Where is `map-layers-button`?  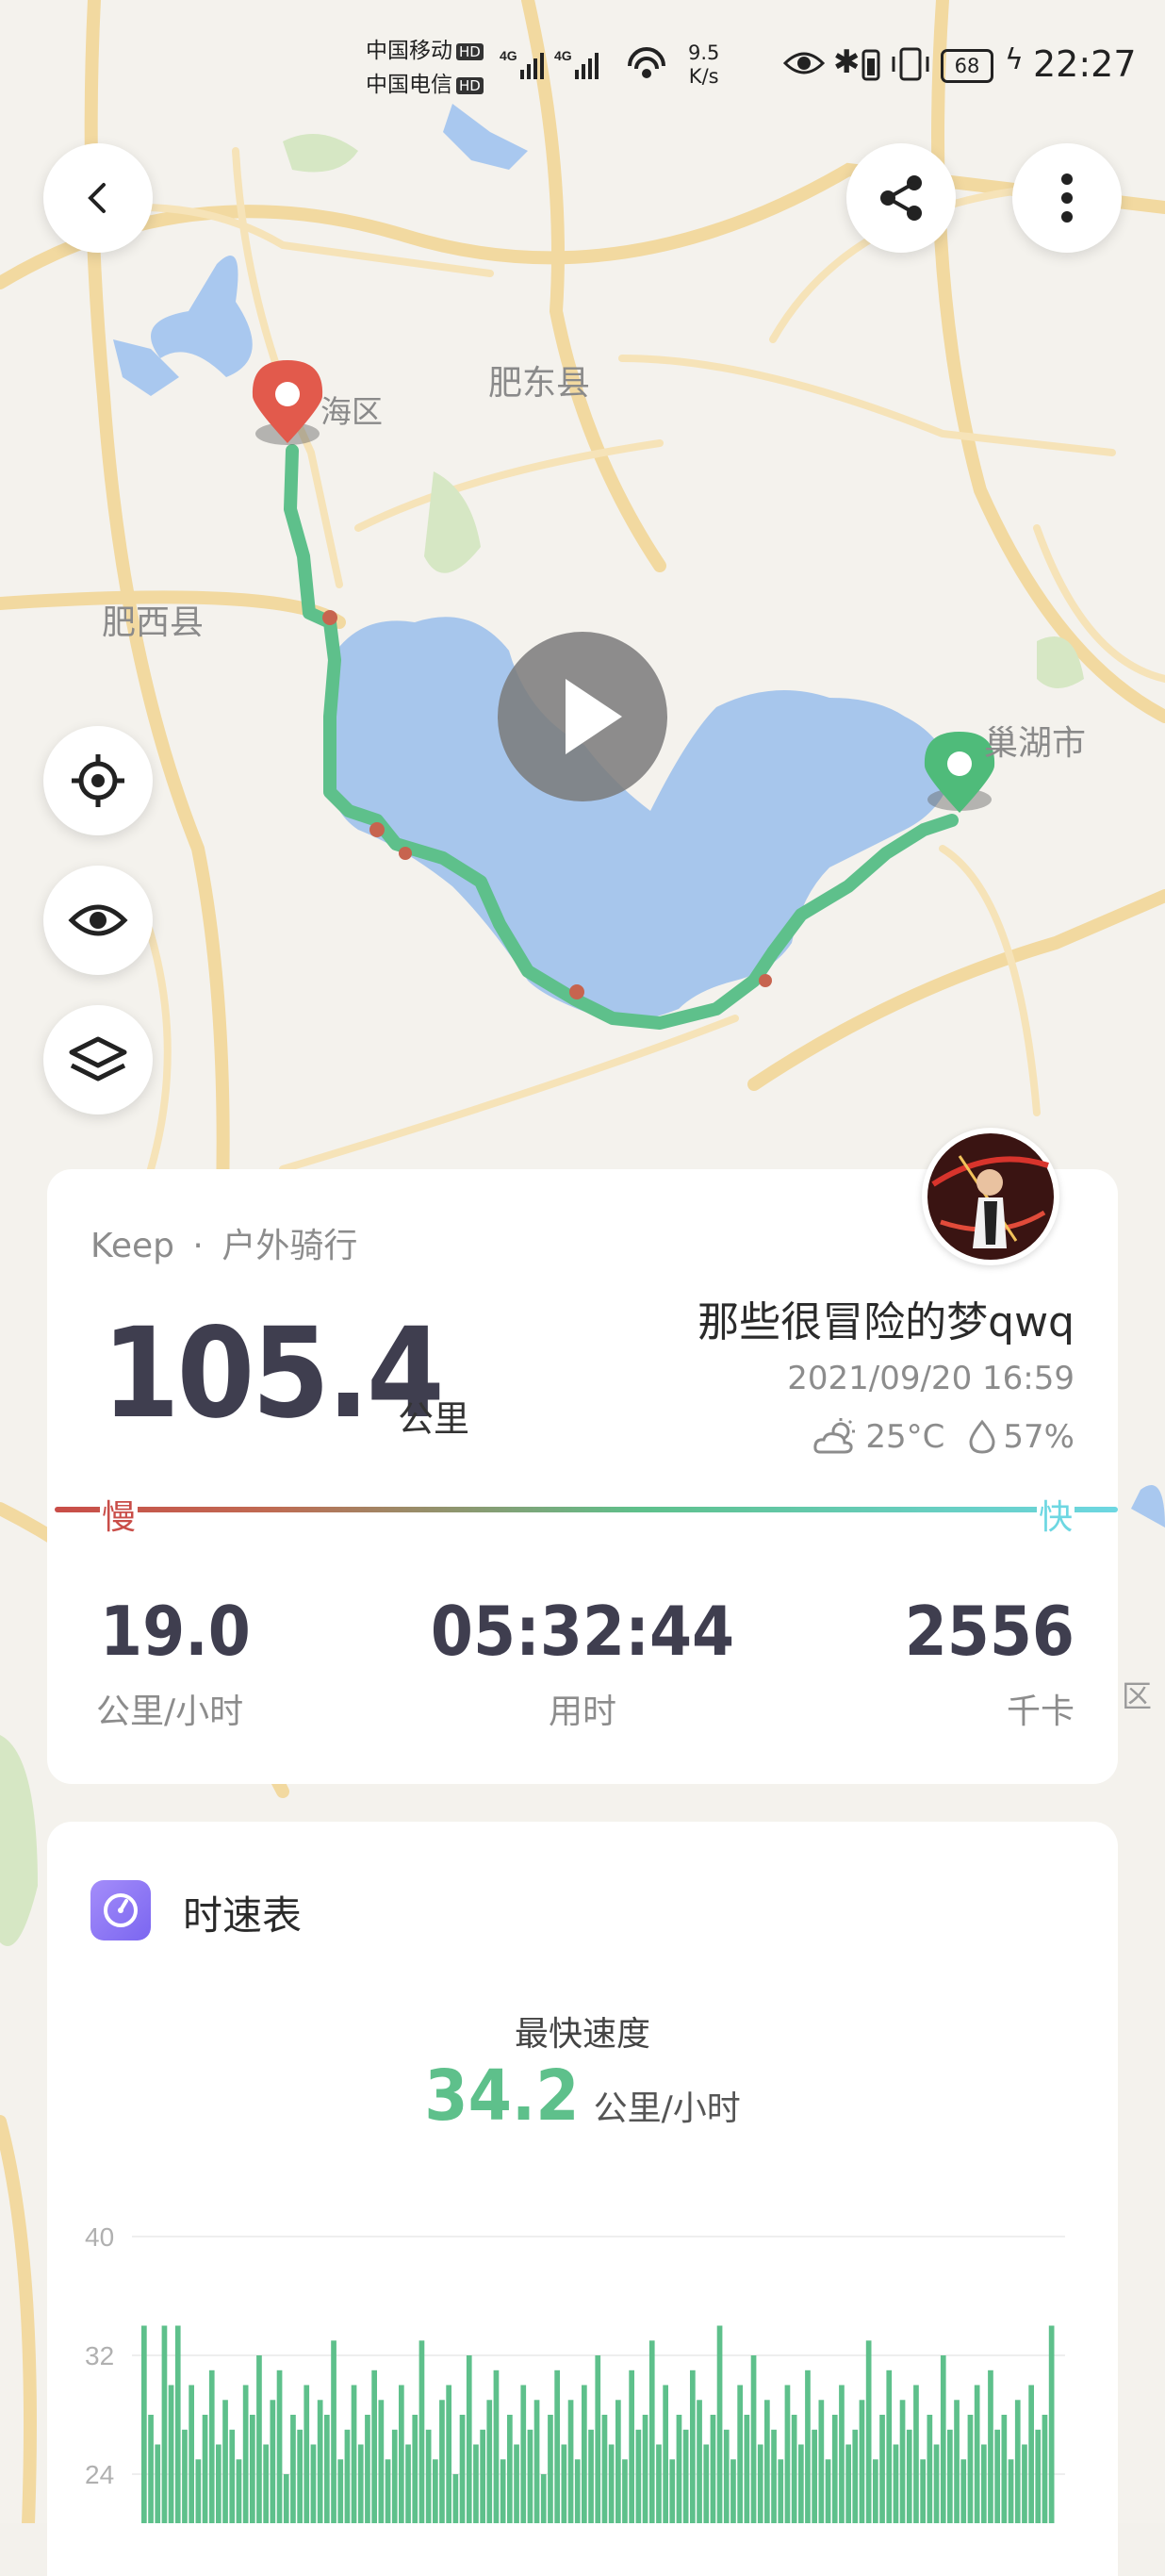
map-layers-button is located at coordinates (98, 1060).